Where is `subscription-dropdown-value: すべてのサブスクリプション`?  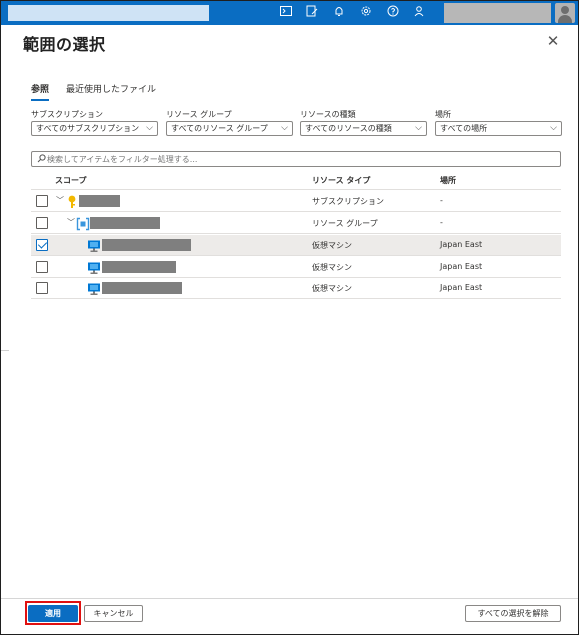
subscription-dropdown-value: すべてのサブスクリプション is located at coordinates (88, 128).